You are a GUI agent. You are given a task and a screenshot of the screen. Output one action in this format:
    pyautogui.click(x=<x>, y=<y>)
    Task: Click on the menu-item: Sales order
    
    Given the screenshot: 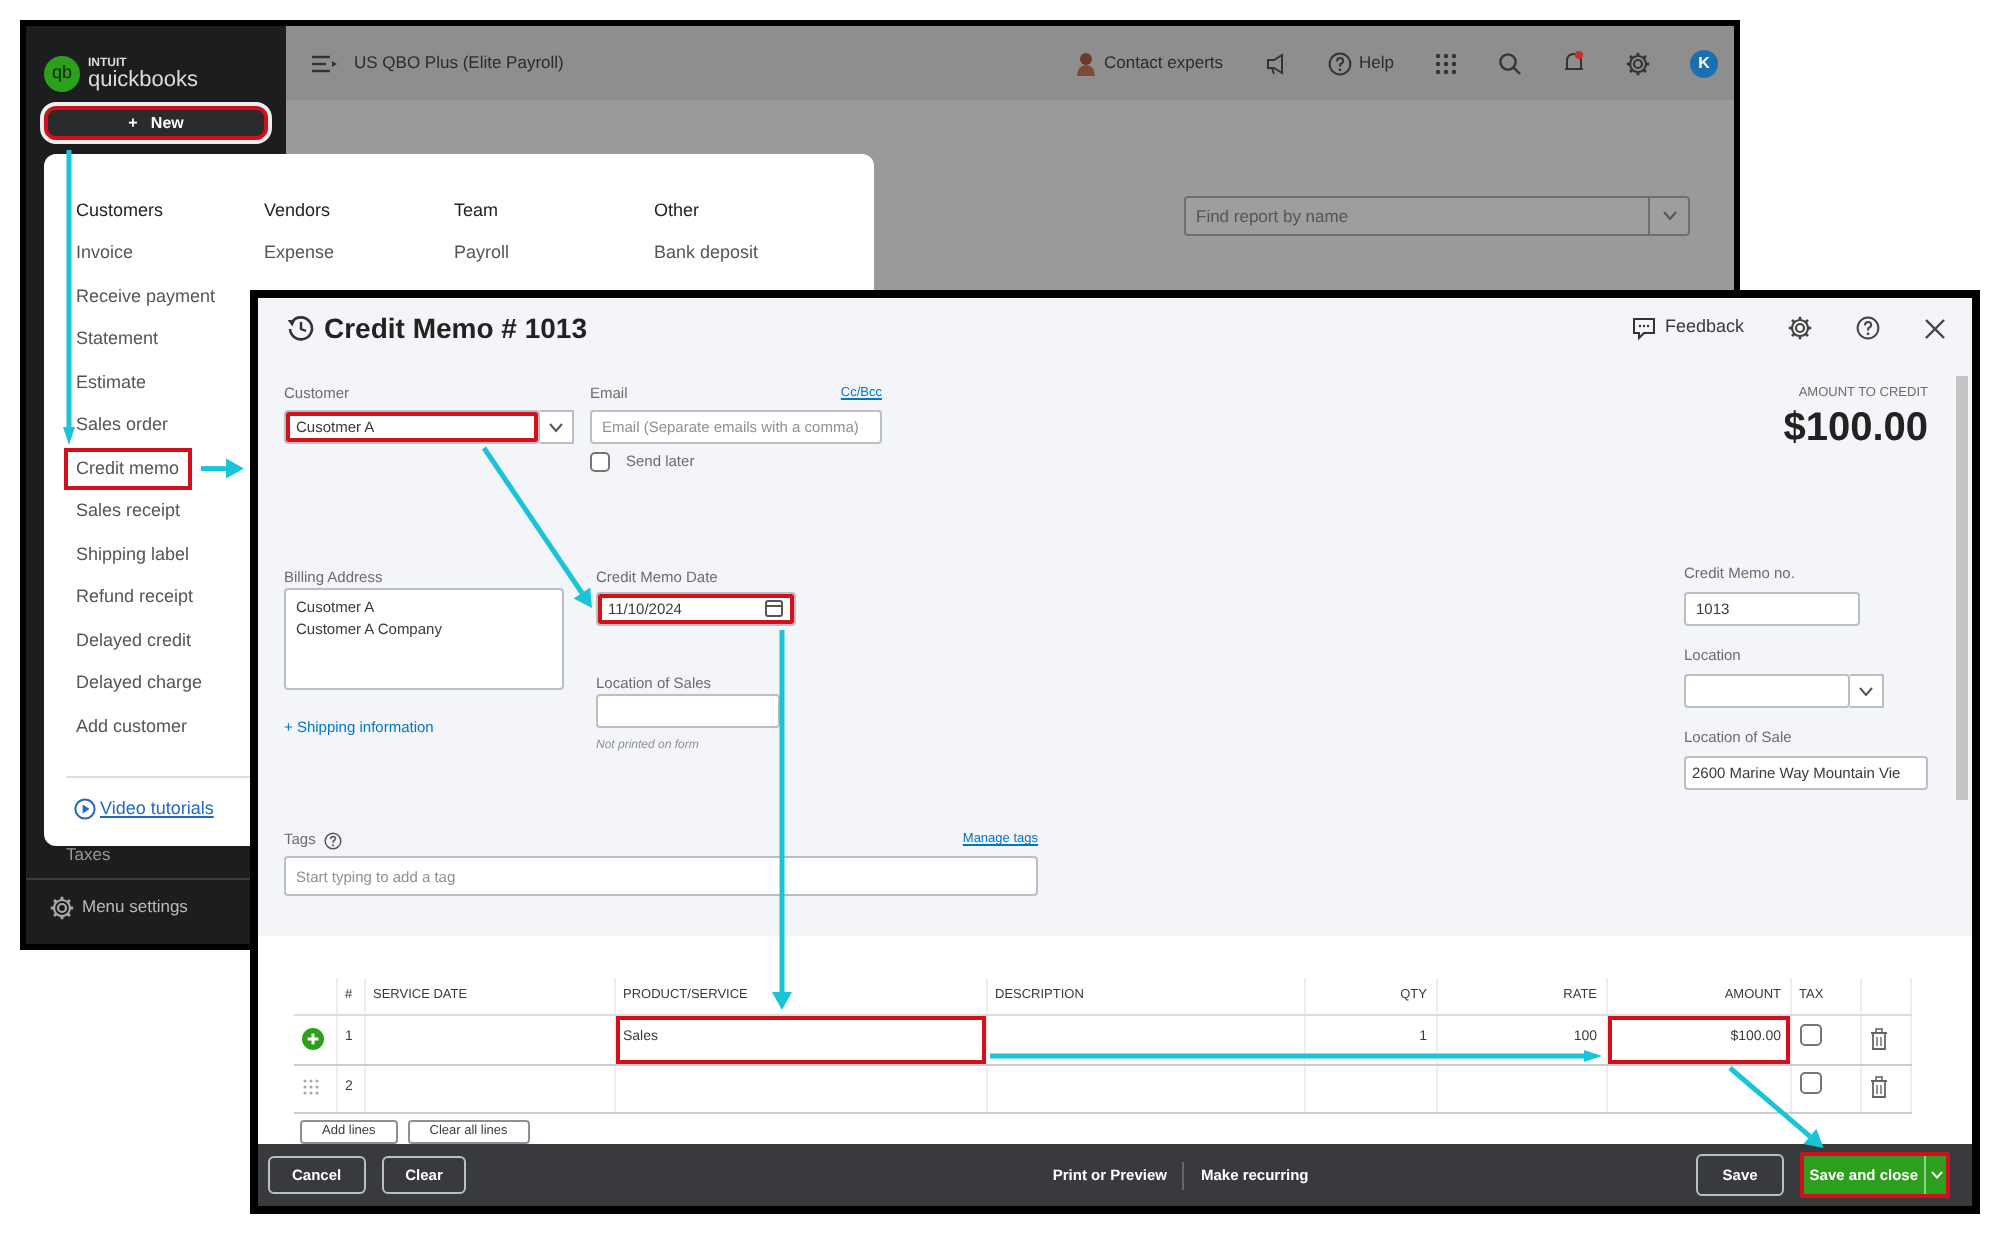 What is the action you would take?
    pyautogui.click(x=122, y=425)
    